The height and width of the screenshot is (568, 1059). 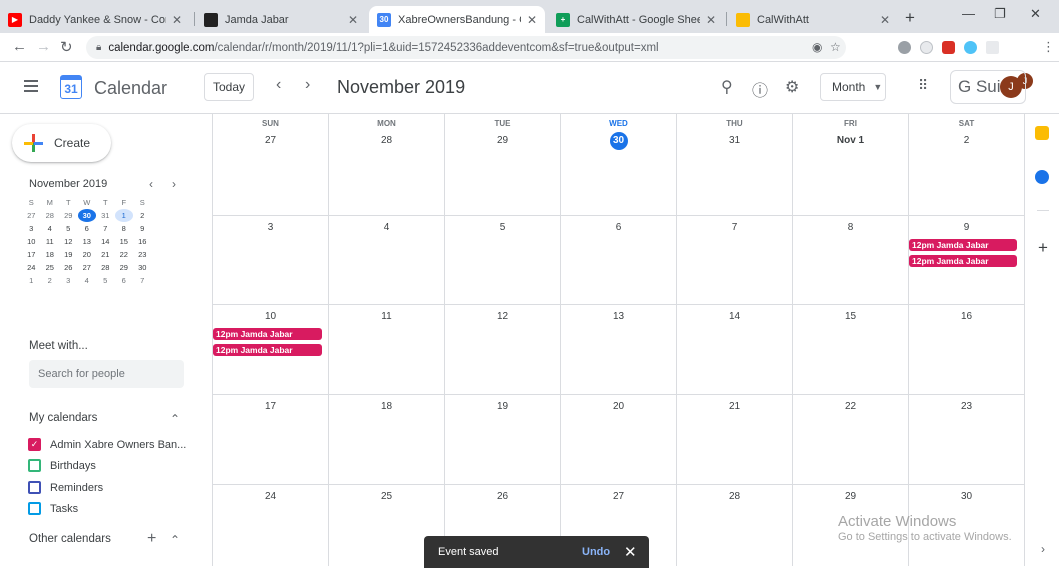 I want to click on mini-day: 22, so click(x=124, y=254).